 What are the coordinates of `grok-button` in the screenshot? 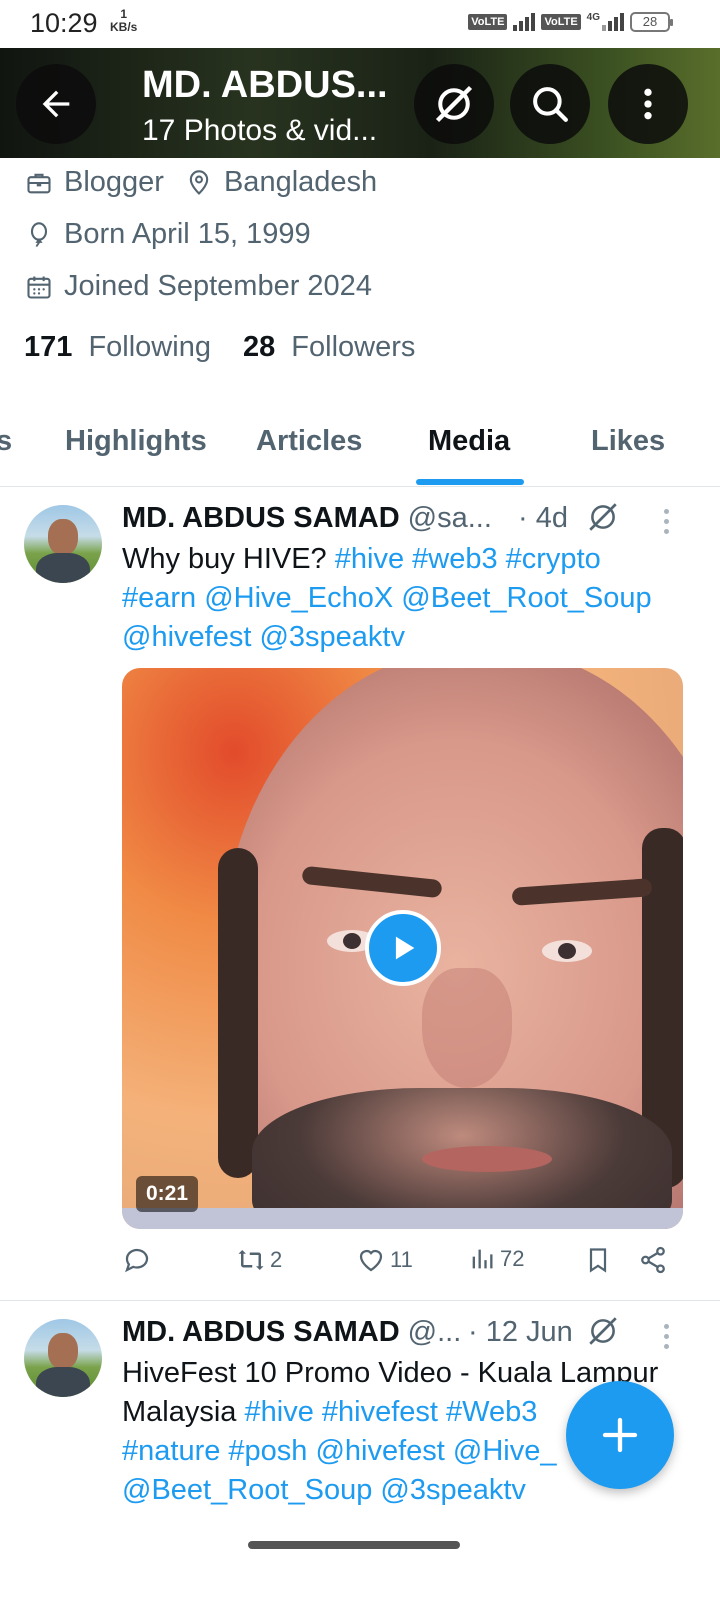 It's located at (454, 104).